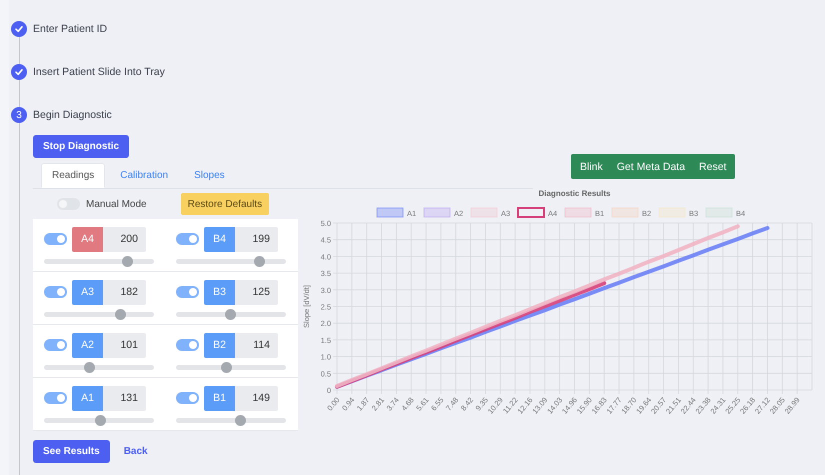  Describe the element at coordinates (124, 239) in the screenshot. I see `channel-value: 200` at that location.